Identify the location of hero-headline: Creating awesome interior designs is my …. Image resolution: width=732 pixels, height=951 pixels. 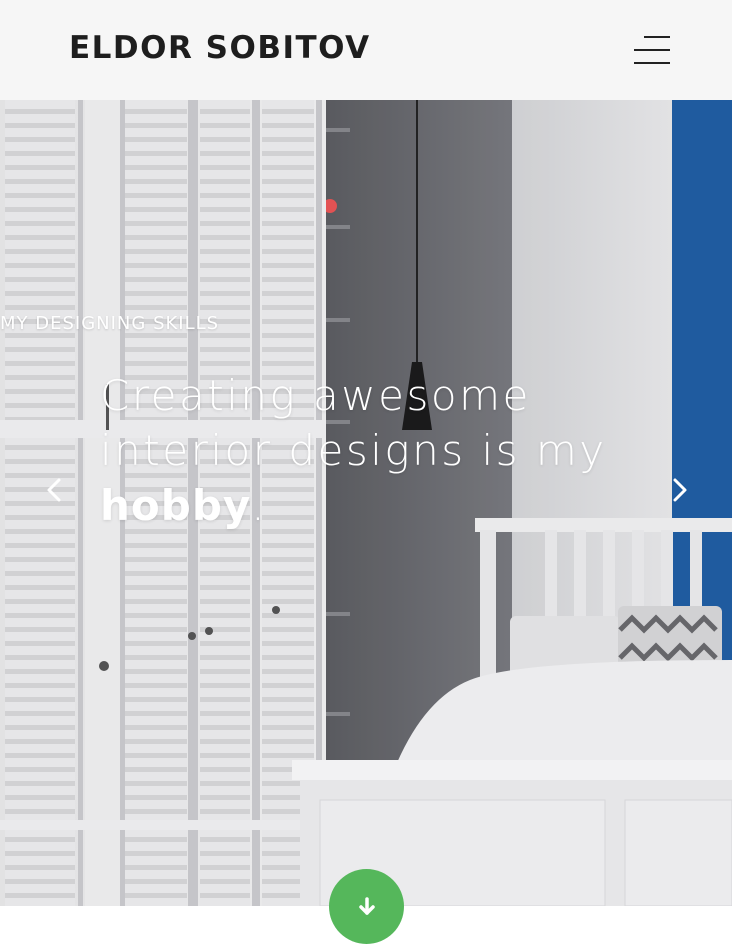
(366, 450).